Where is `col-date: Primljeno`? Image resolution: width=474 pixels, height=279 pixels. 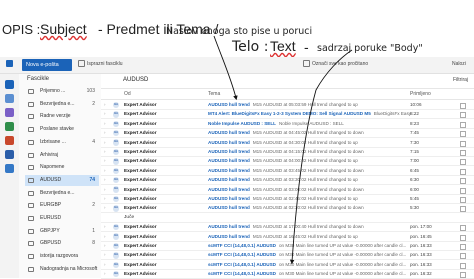
col-date: Primljeno is located at coordinates (420, 94).